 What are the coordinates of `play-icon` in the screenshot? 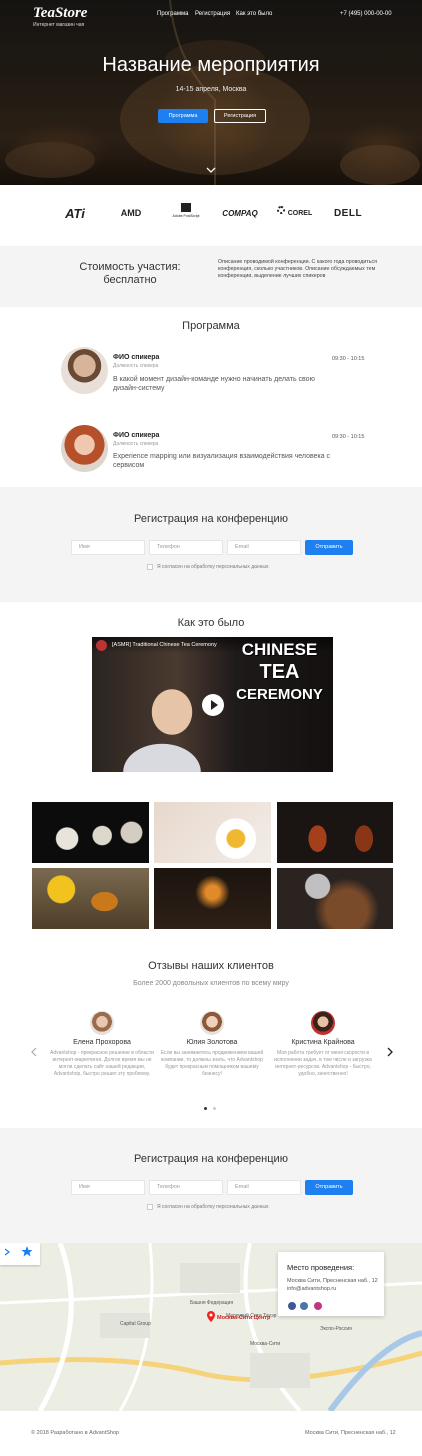 It's located at (214, 705).